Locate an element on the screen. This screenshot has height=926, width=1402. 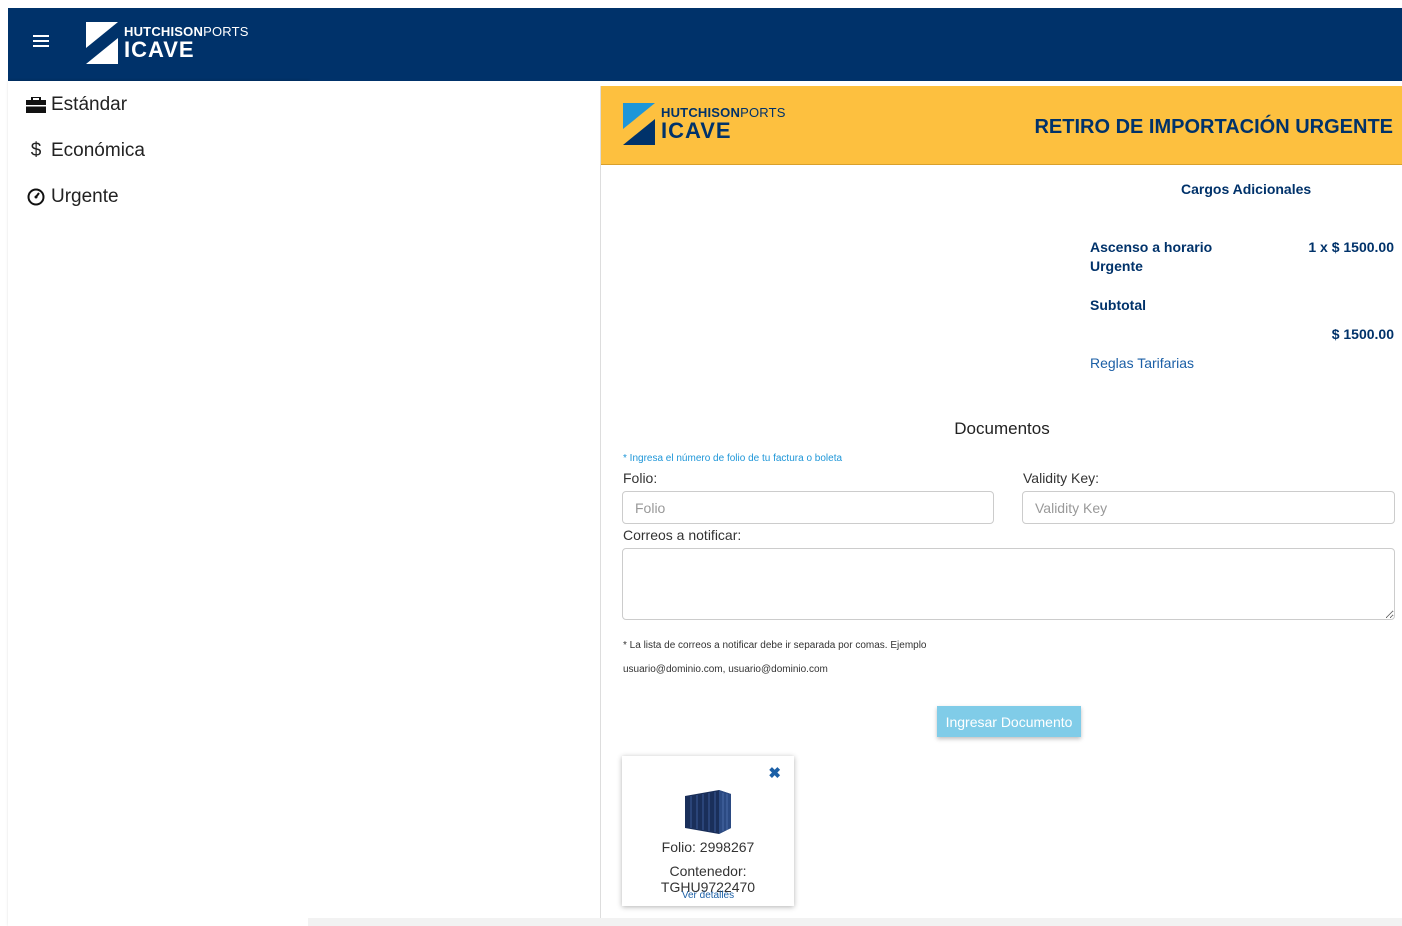
sidebar-item-economica: $ Económica is located at coordinates (158, 151).